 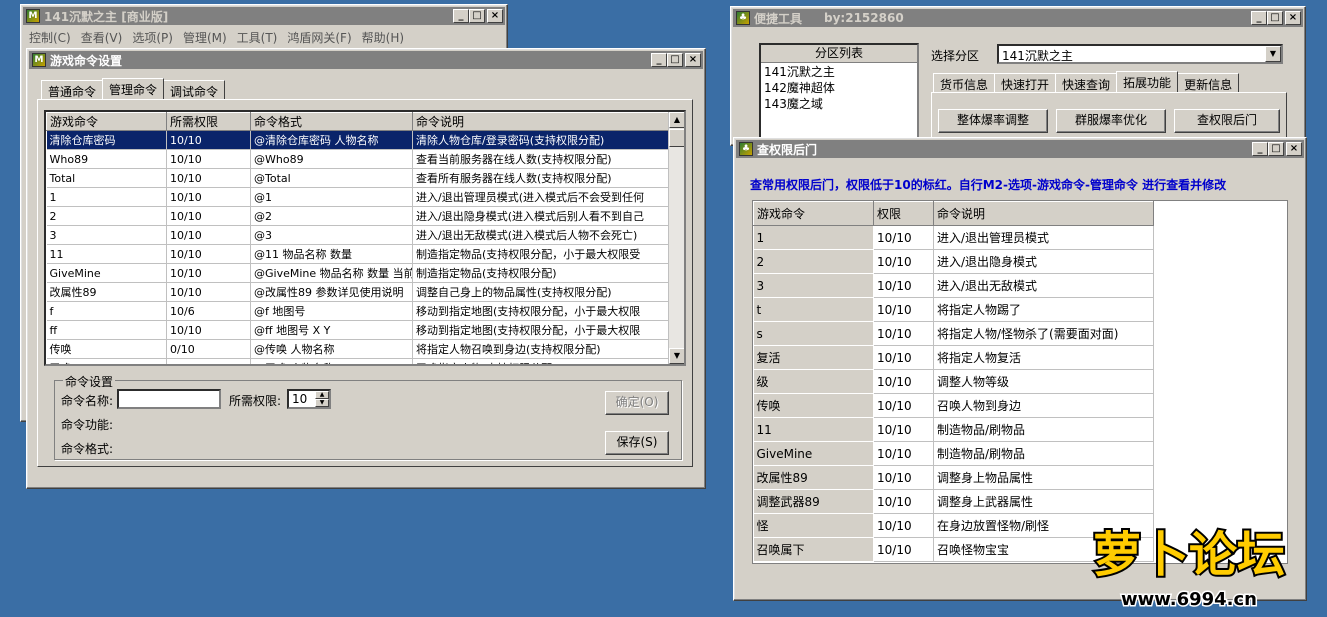 What do you see at coordinates (383, 37) in the screenshot?
I see `menu-help: 帮助(H)` at bounding box center [383, 37].